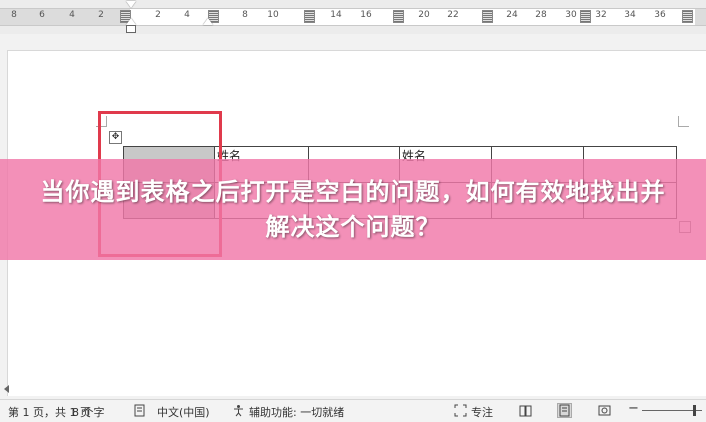  What do you see at coordinates (6, 389) in the screenshot?
I see `scroll-left-icon` at bounding box center [6, 389].